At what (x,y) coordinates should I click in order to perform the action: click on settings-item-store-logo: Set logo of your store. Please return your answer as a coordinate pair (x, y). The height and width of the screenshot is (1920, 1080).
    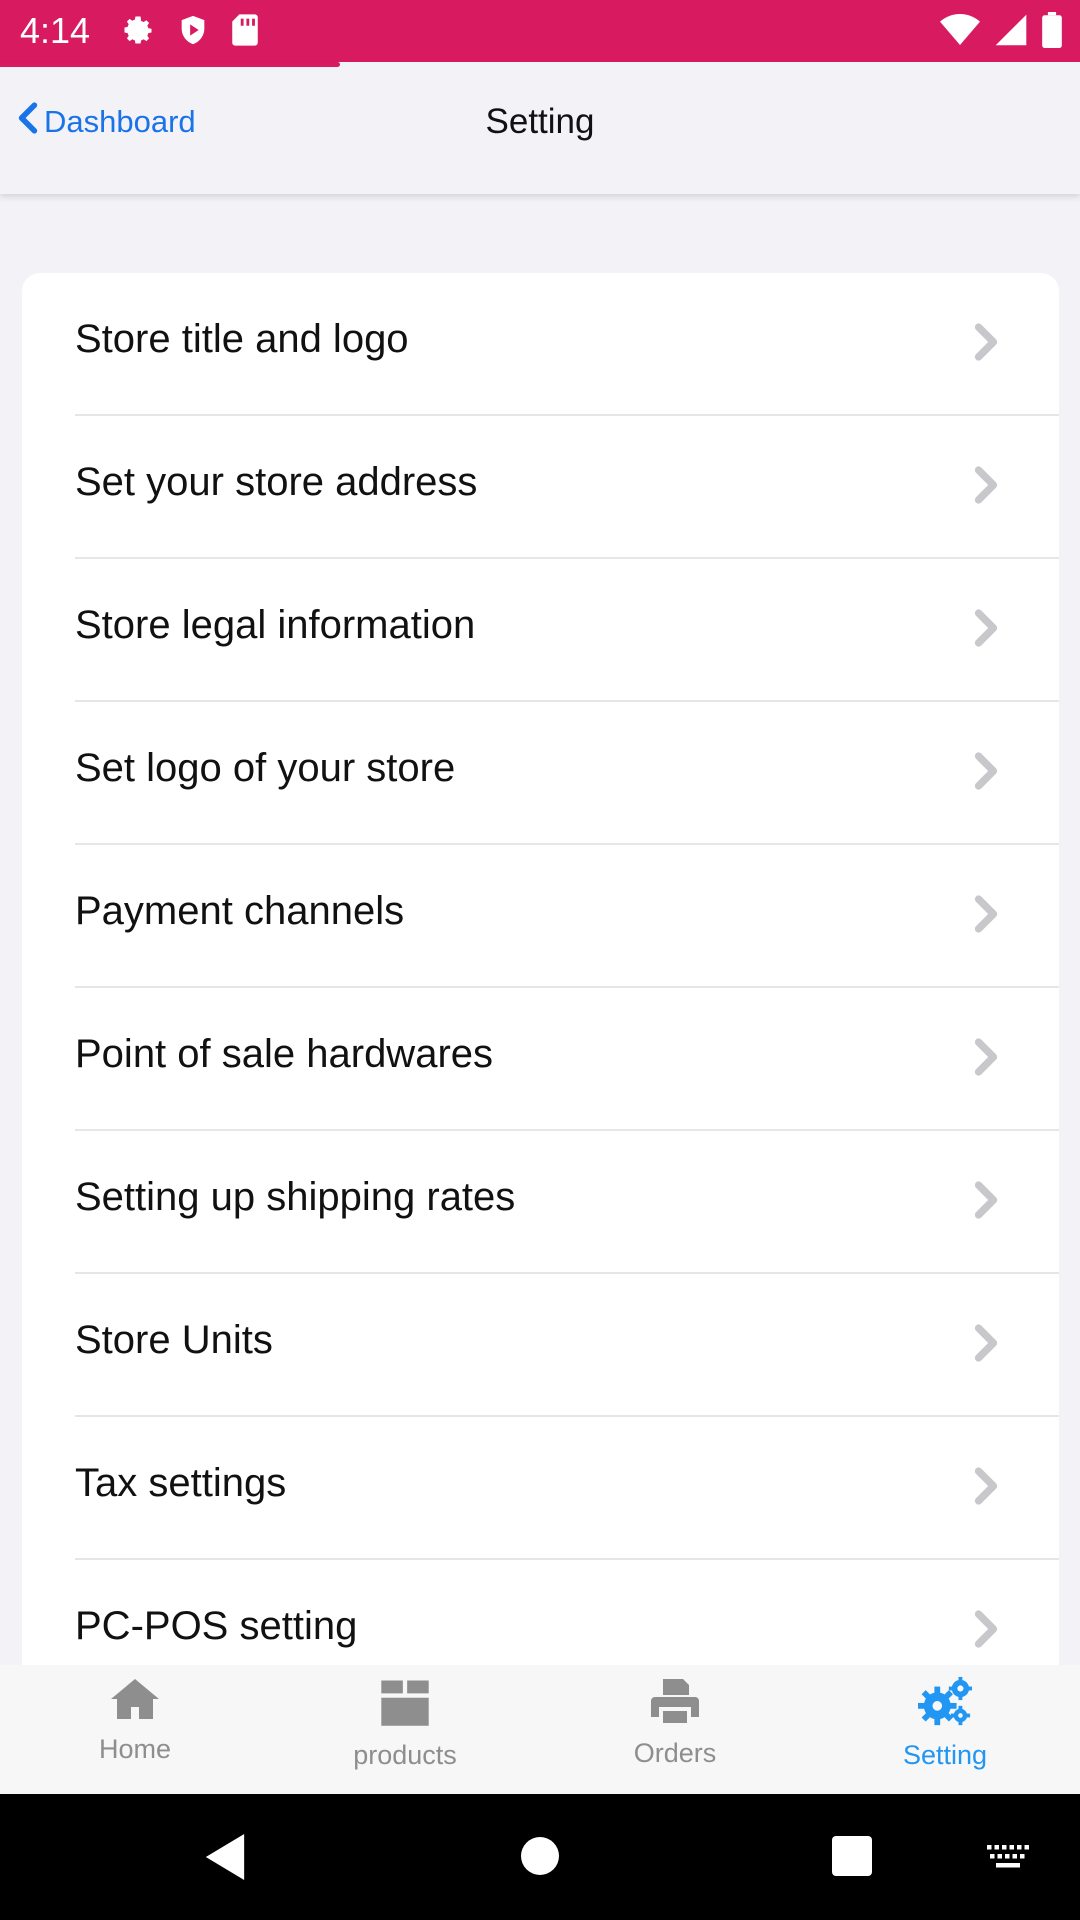
    Looking at the image, I should click on (540, 773).